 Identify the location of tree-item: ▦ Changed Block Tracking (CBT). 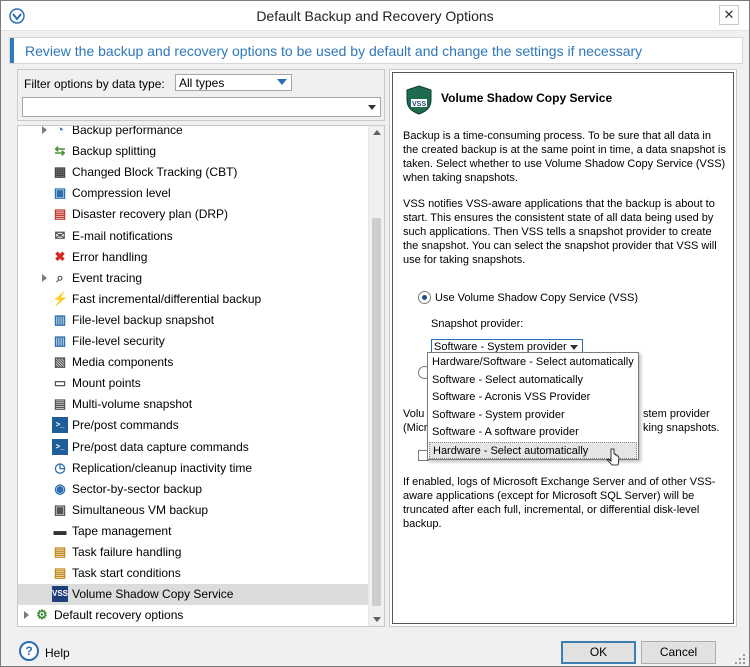
(193, 172).